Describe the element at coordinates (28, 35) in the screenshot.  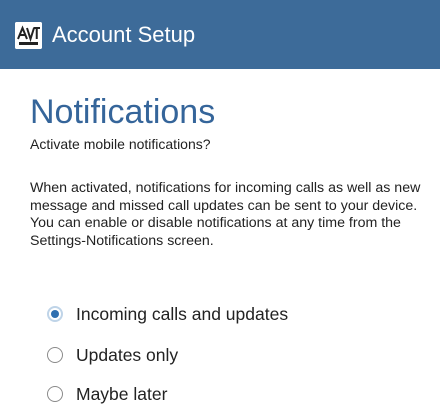
I see `avt-logo-icon` at that location.